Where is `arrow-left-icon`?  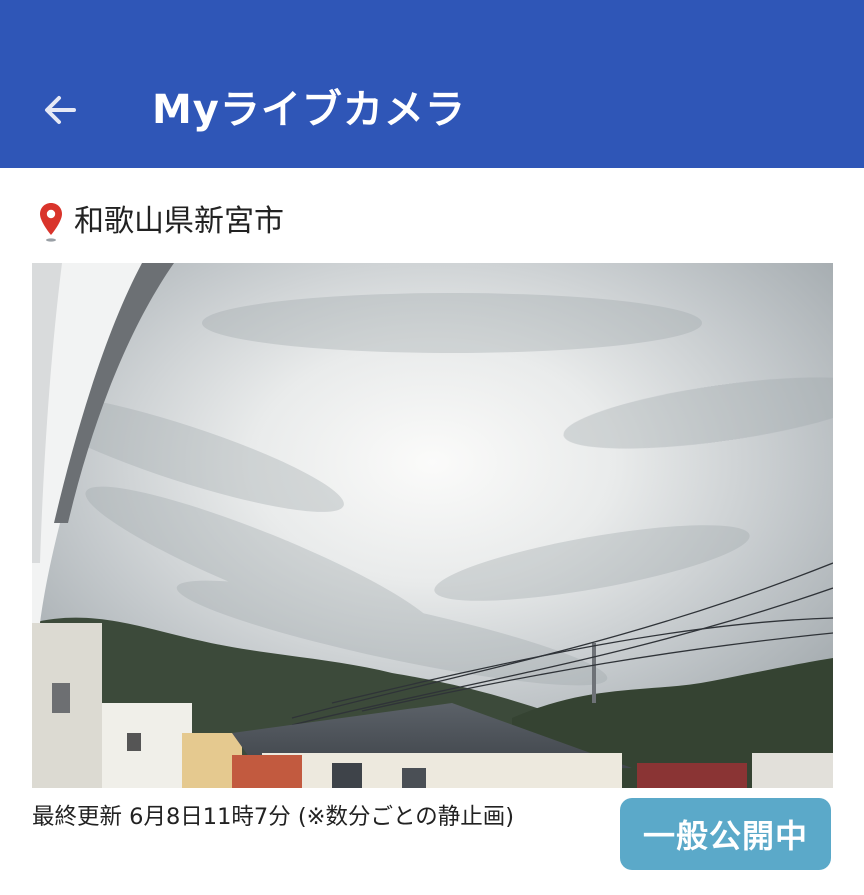 arrow-left-icon is located at coordinates (60, 110).